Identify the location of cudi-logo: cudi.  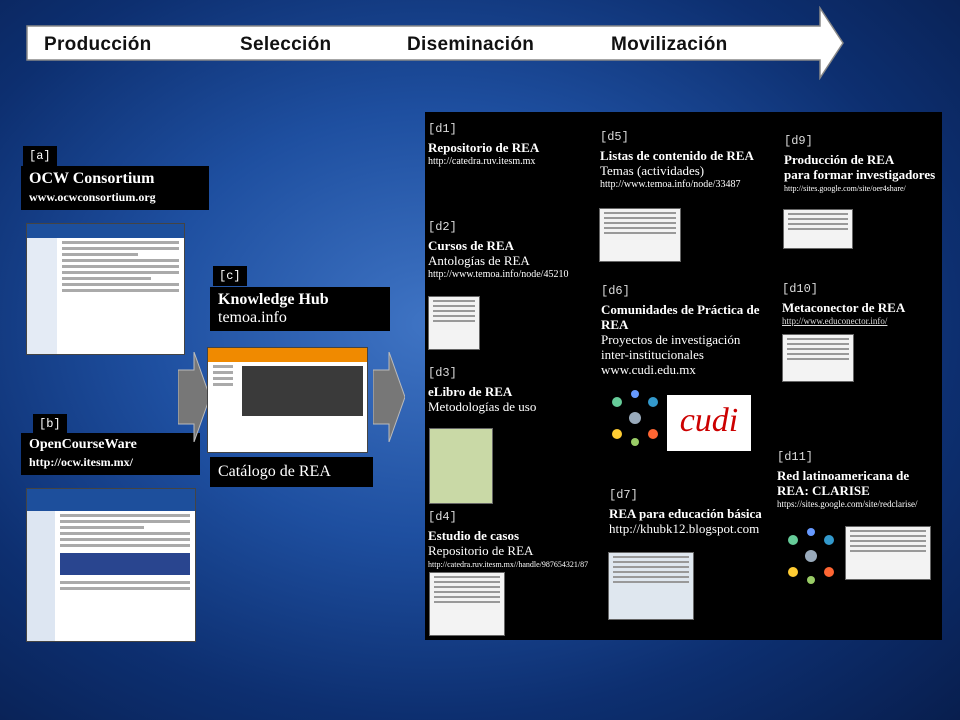
(709, 423).